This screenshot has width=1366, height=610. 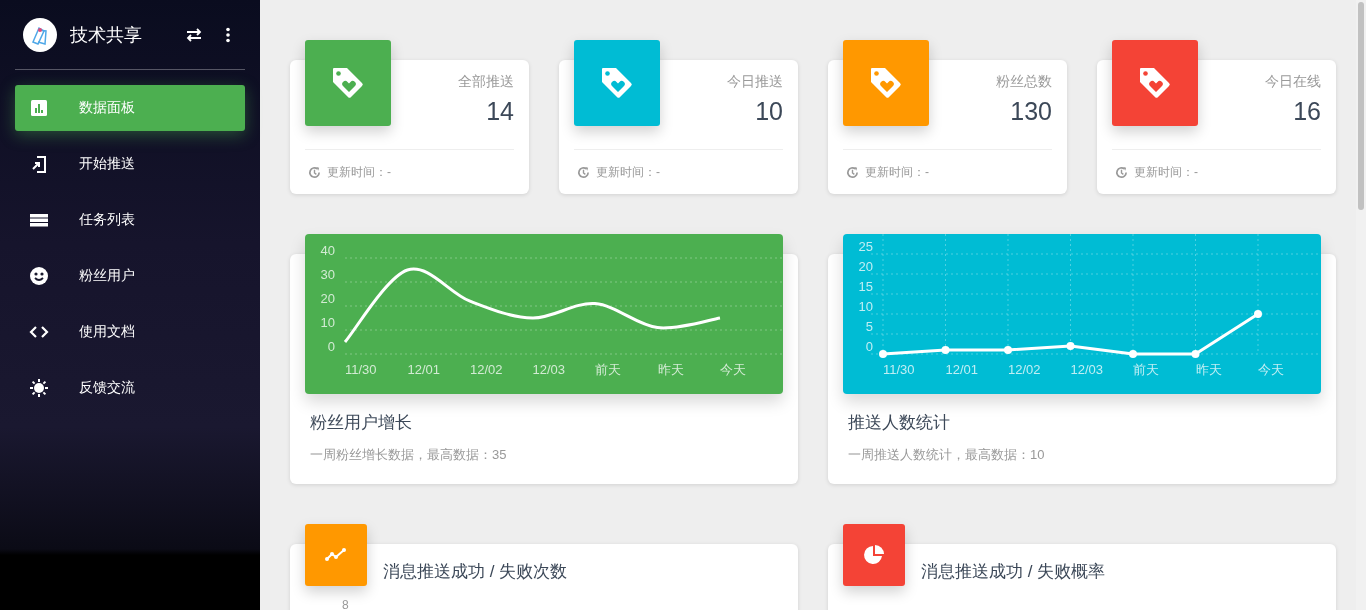 I want to click on brand-title: 技术共享, so click(x=106, y=35).